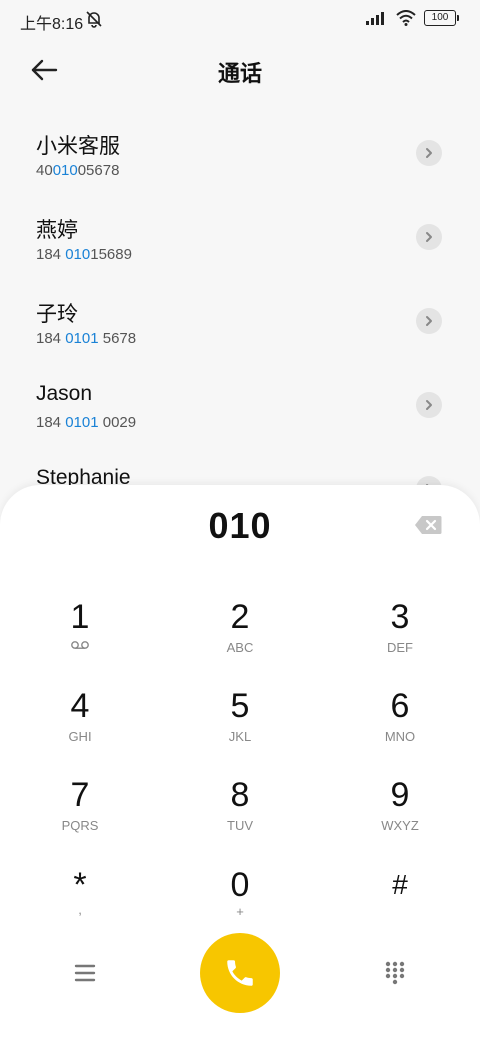 Image resolution: width=480 pixels, height=1040 pixels. Describe the element at coordinates (240, 406) in the screenshot. I see `list-item: Jason 184 0101 0029` at that location.